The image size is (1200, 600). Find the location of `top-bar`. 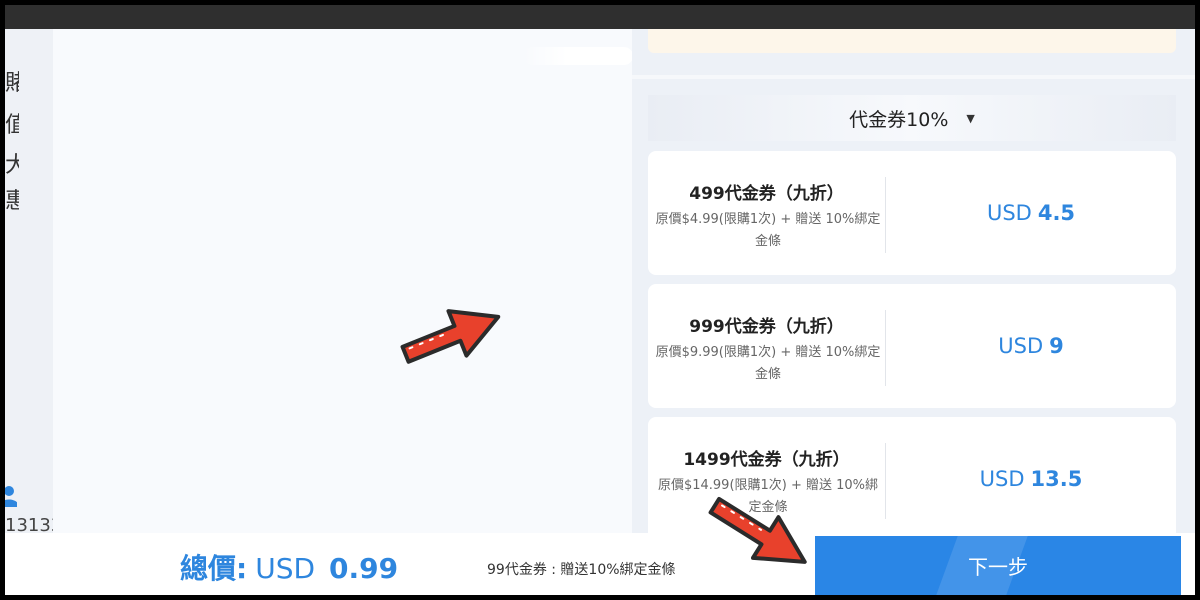

top-bar is located at coordinates (600, 17).